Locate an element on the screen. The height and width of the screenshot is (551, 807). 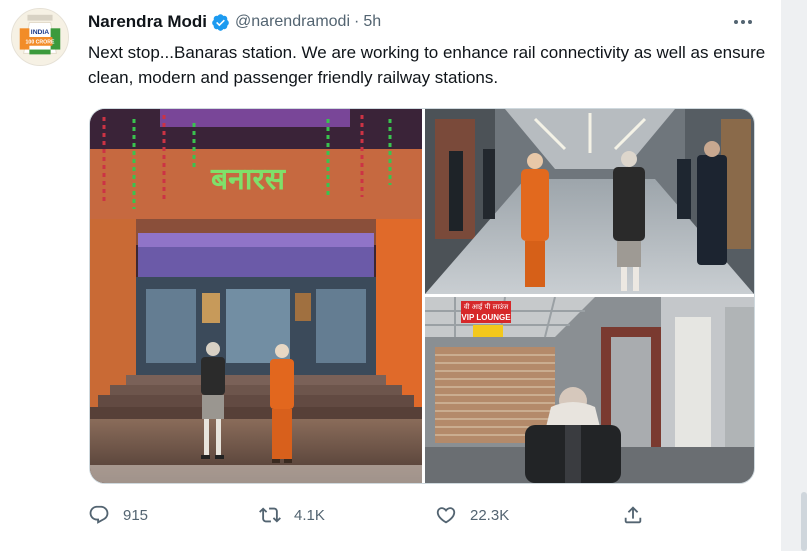
avatar: INDIA 100 CRORE is located at coordinates (40, 37).